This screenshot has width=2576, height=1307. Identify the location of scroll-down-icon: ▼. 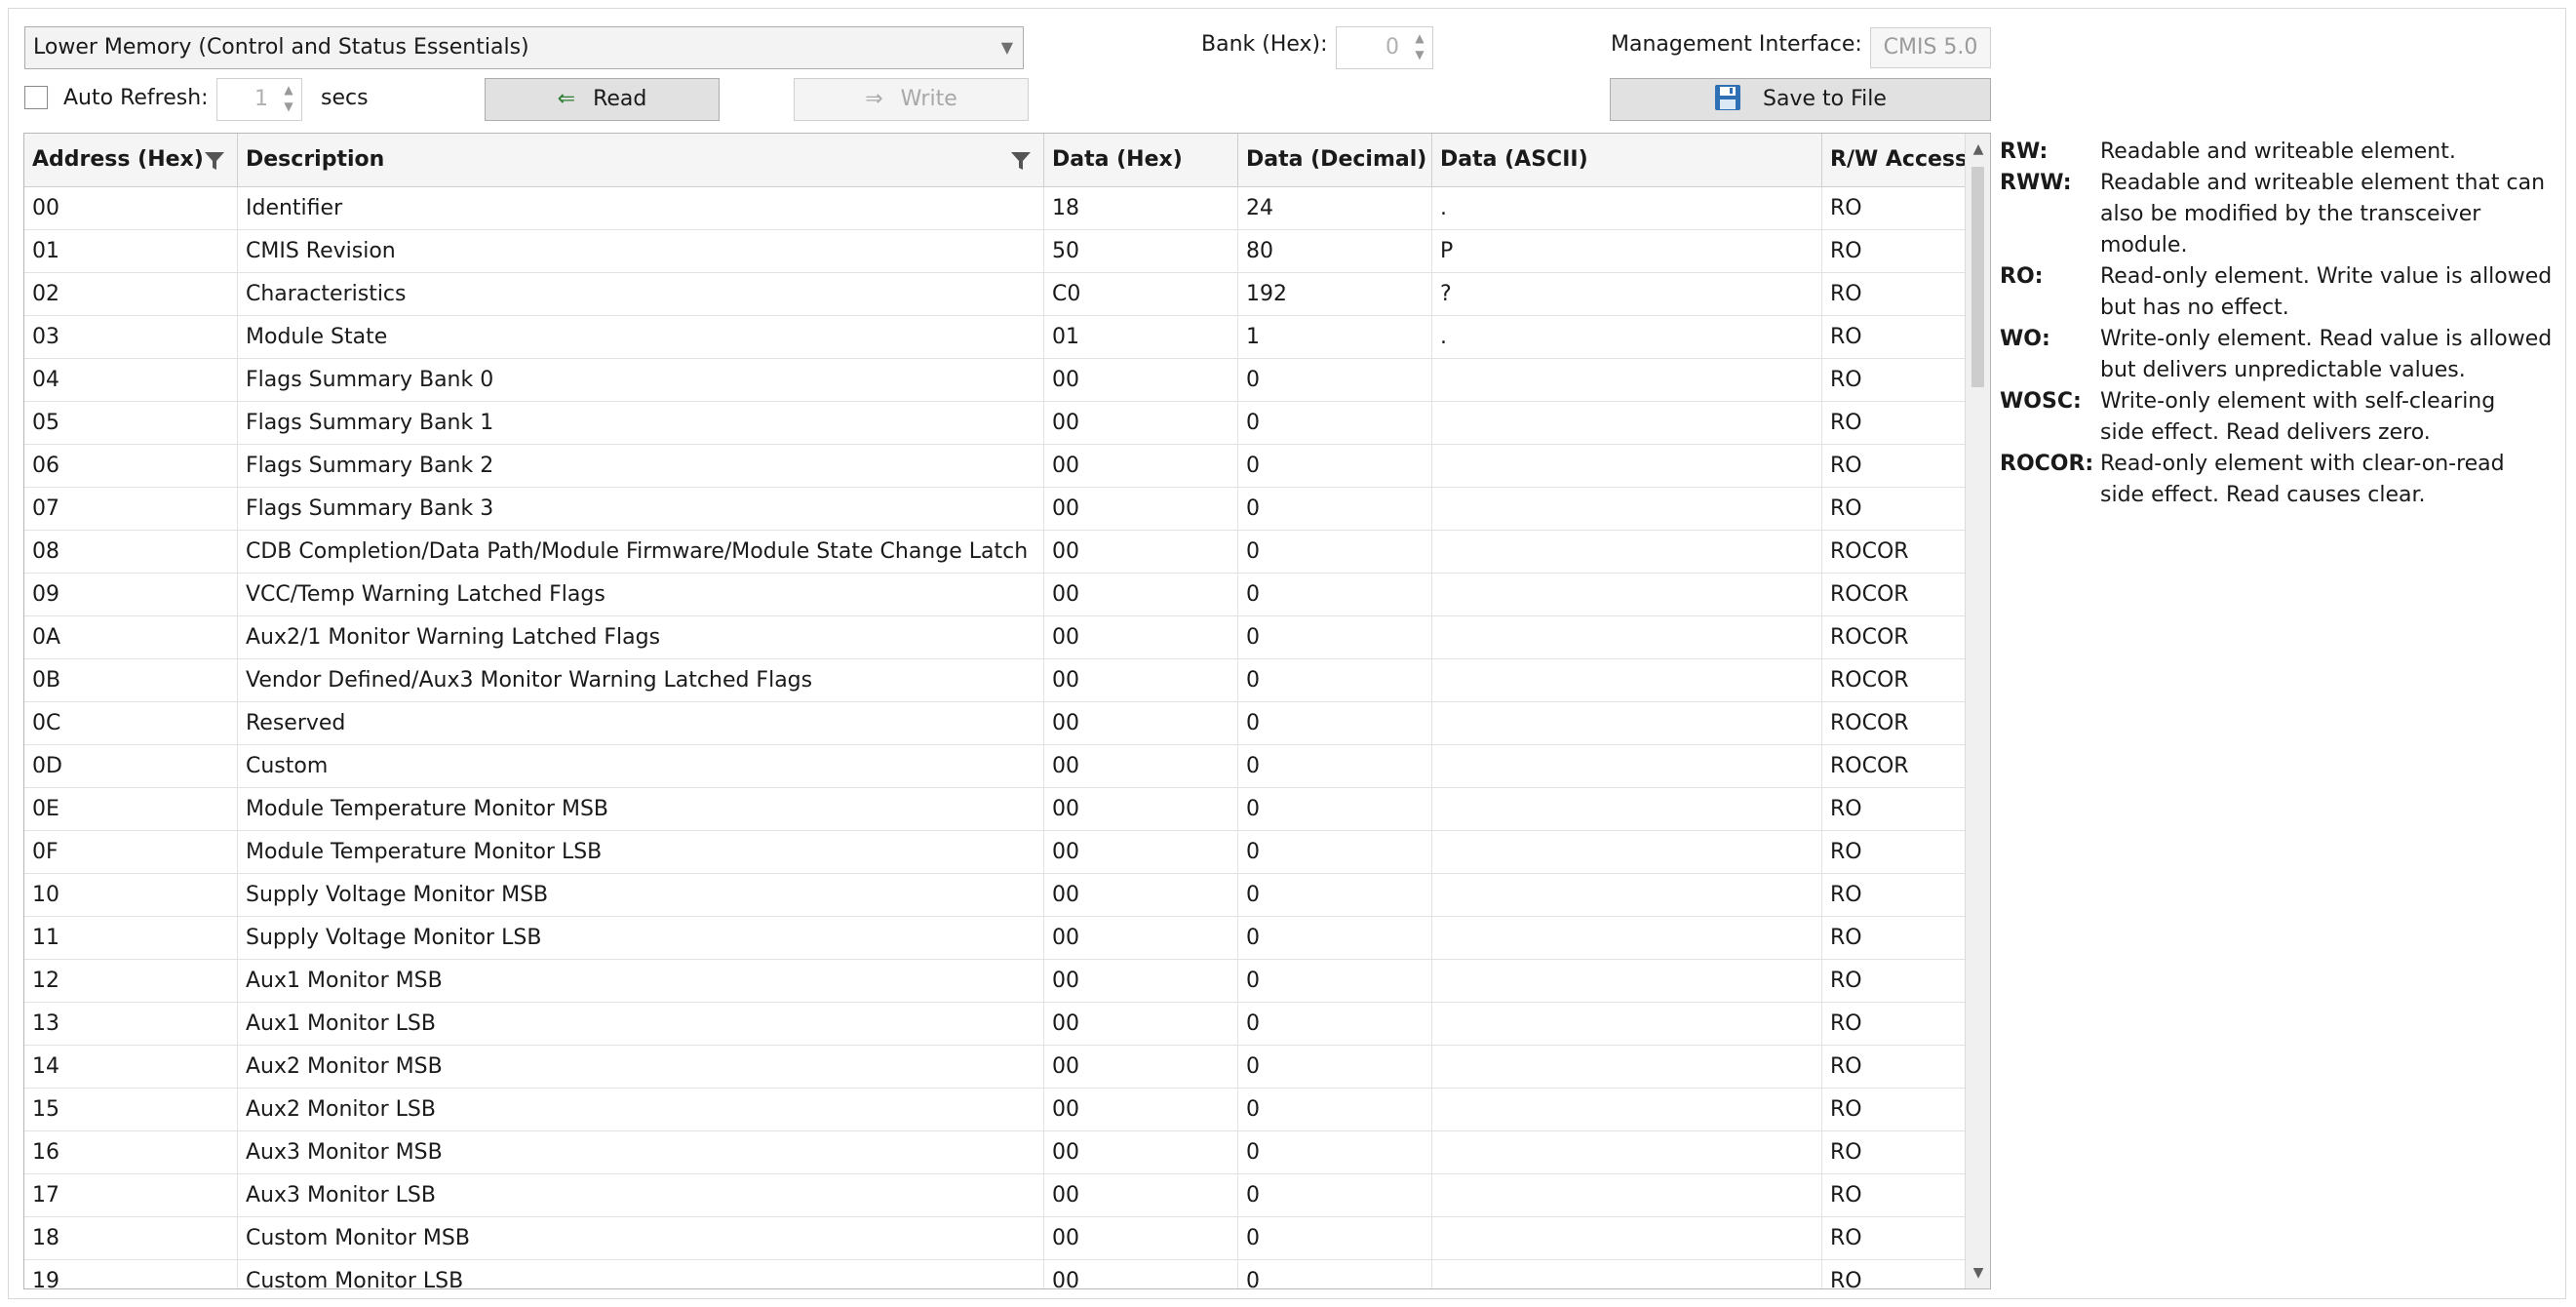
(1978, 1273).